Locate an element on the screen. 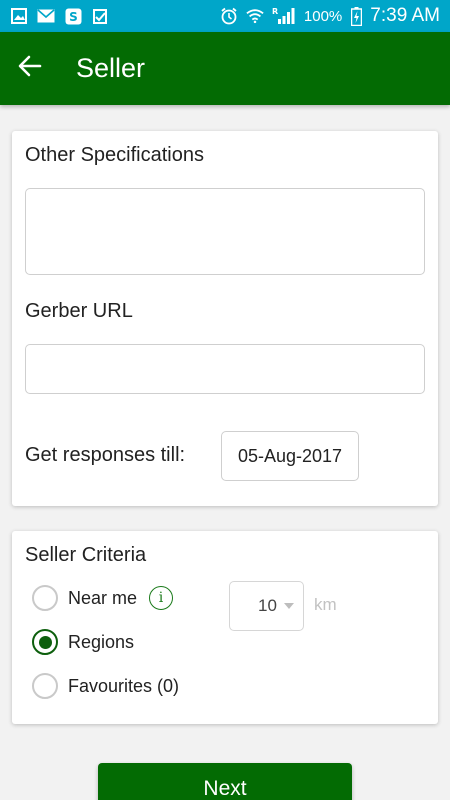 The height and width of the screenshot is (800, 450). near-me-label: Near me is located at coordinates (103, 597).